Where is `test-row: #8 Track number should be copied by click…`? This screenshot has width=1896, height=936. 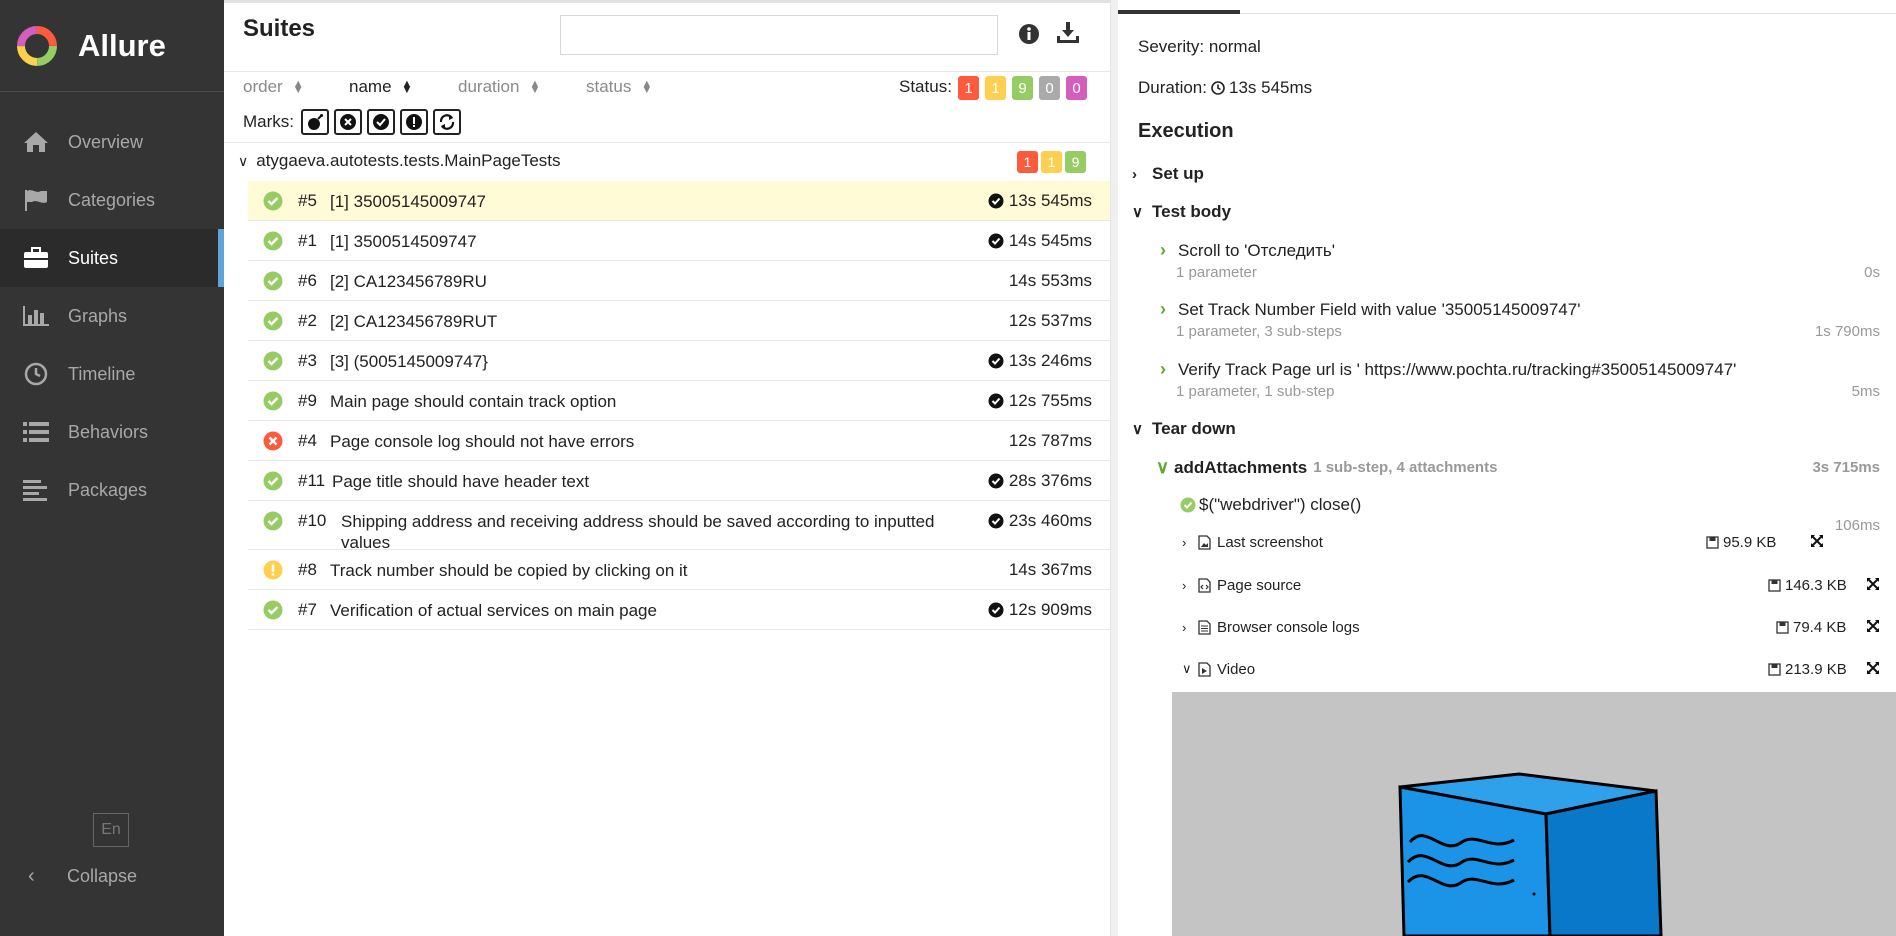
test-row: #8 Track number should be copied by click… is located at coordinates (679, 570).